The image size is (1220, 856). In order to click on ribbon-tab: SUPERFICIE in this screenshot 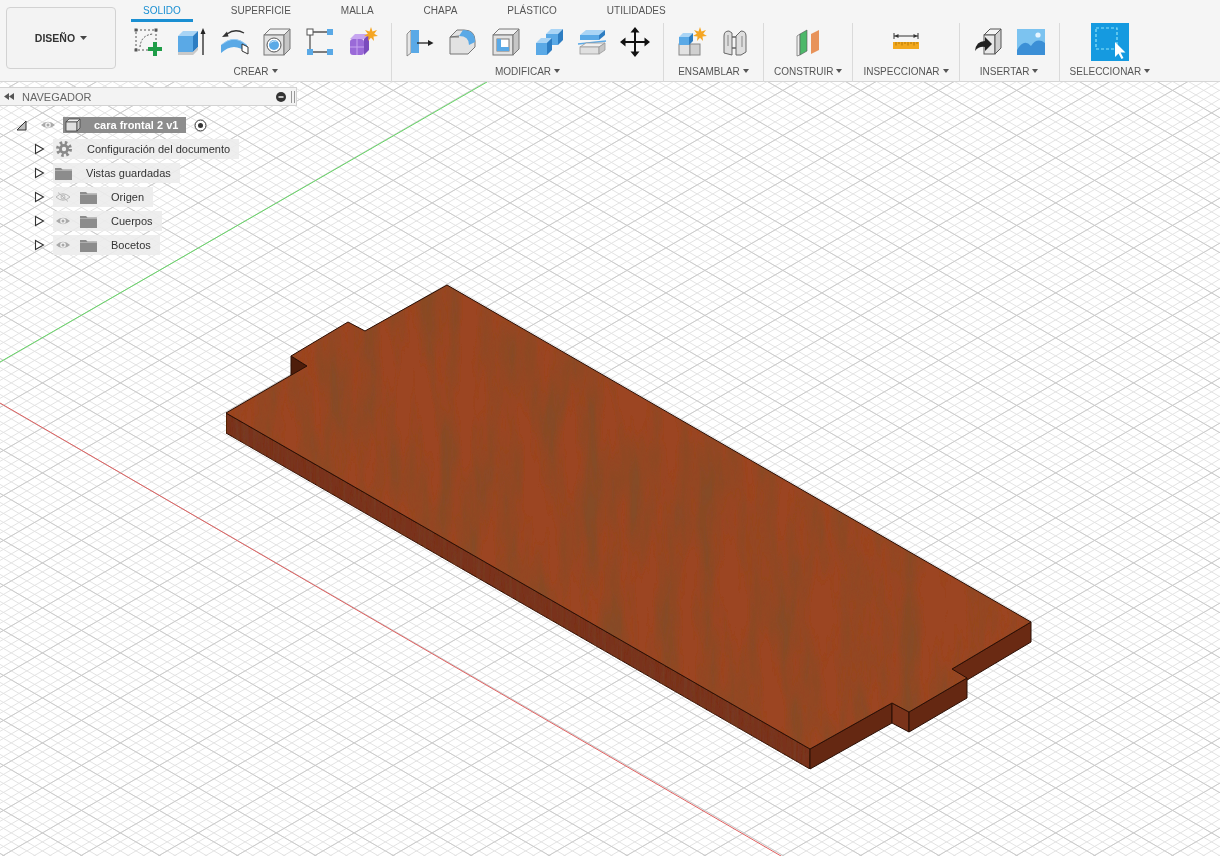, I will do `click(260, 11)`.